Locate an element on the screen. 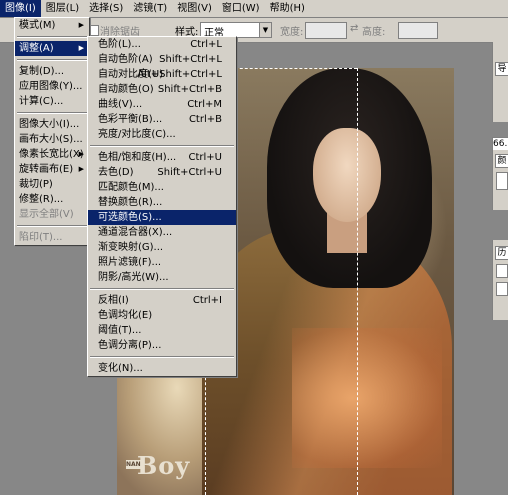  color-swatch is located at coordinates (502, 181).